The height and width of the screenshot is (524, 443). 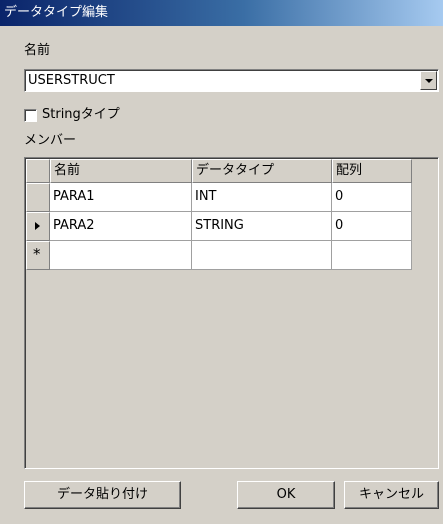 What do you see at coordinates (30, 115) in the screenshot?
I see `string-type-checkbox` at bounding box center [30, 115].